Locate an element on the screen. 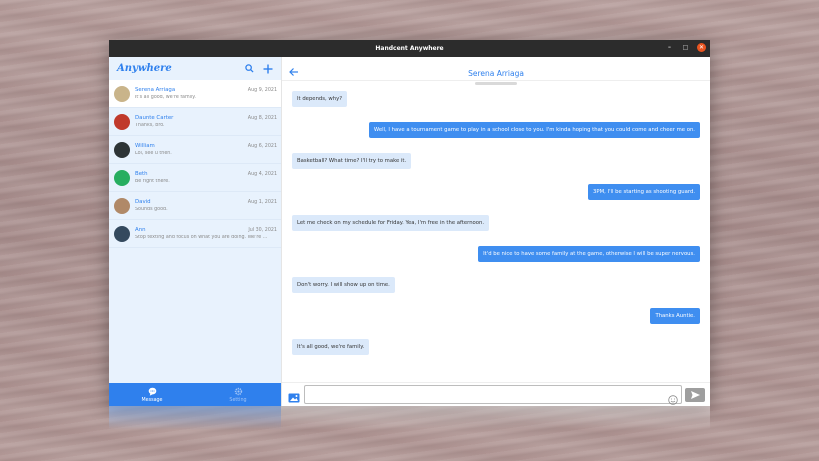 Image resolution: width=819 pixels, height=461 pixels. message-input-wrapper is located at coordinates (493, 395).